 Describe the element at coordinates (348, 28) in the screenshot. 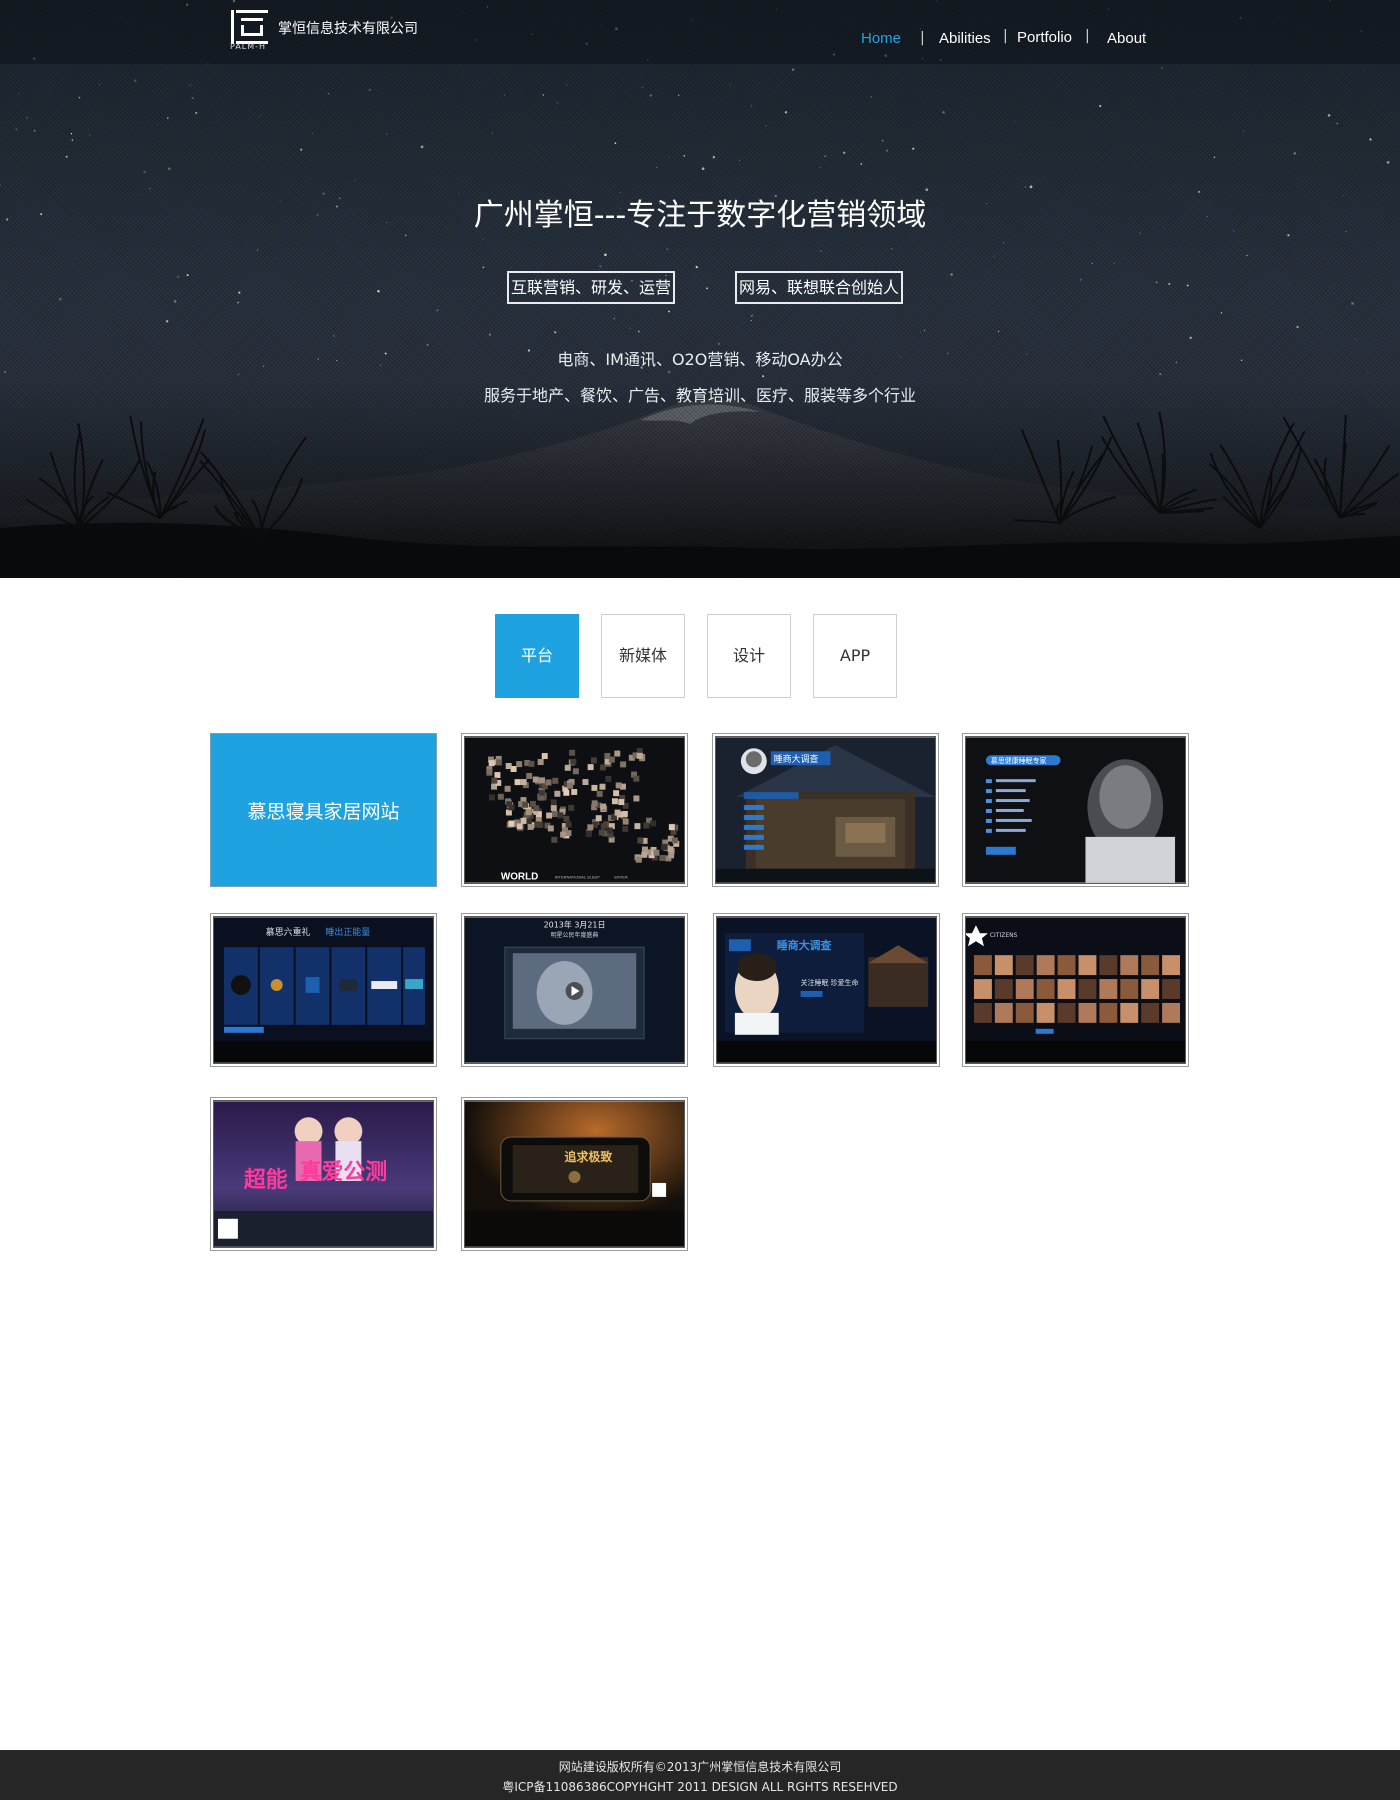

I see `company-name: 掌恒信息技术有限公司` at that location.